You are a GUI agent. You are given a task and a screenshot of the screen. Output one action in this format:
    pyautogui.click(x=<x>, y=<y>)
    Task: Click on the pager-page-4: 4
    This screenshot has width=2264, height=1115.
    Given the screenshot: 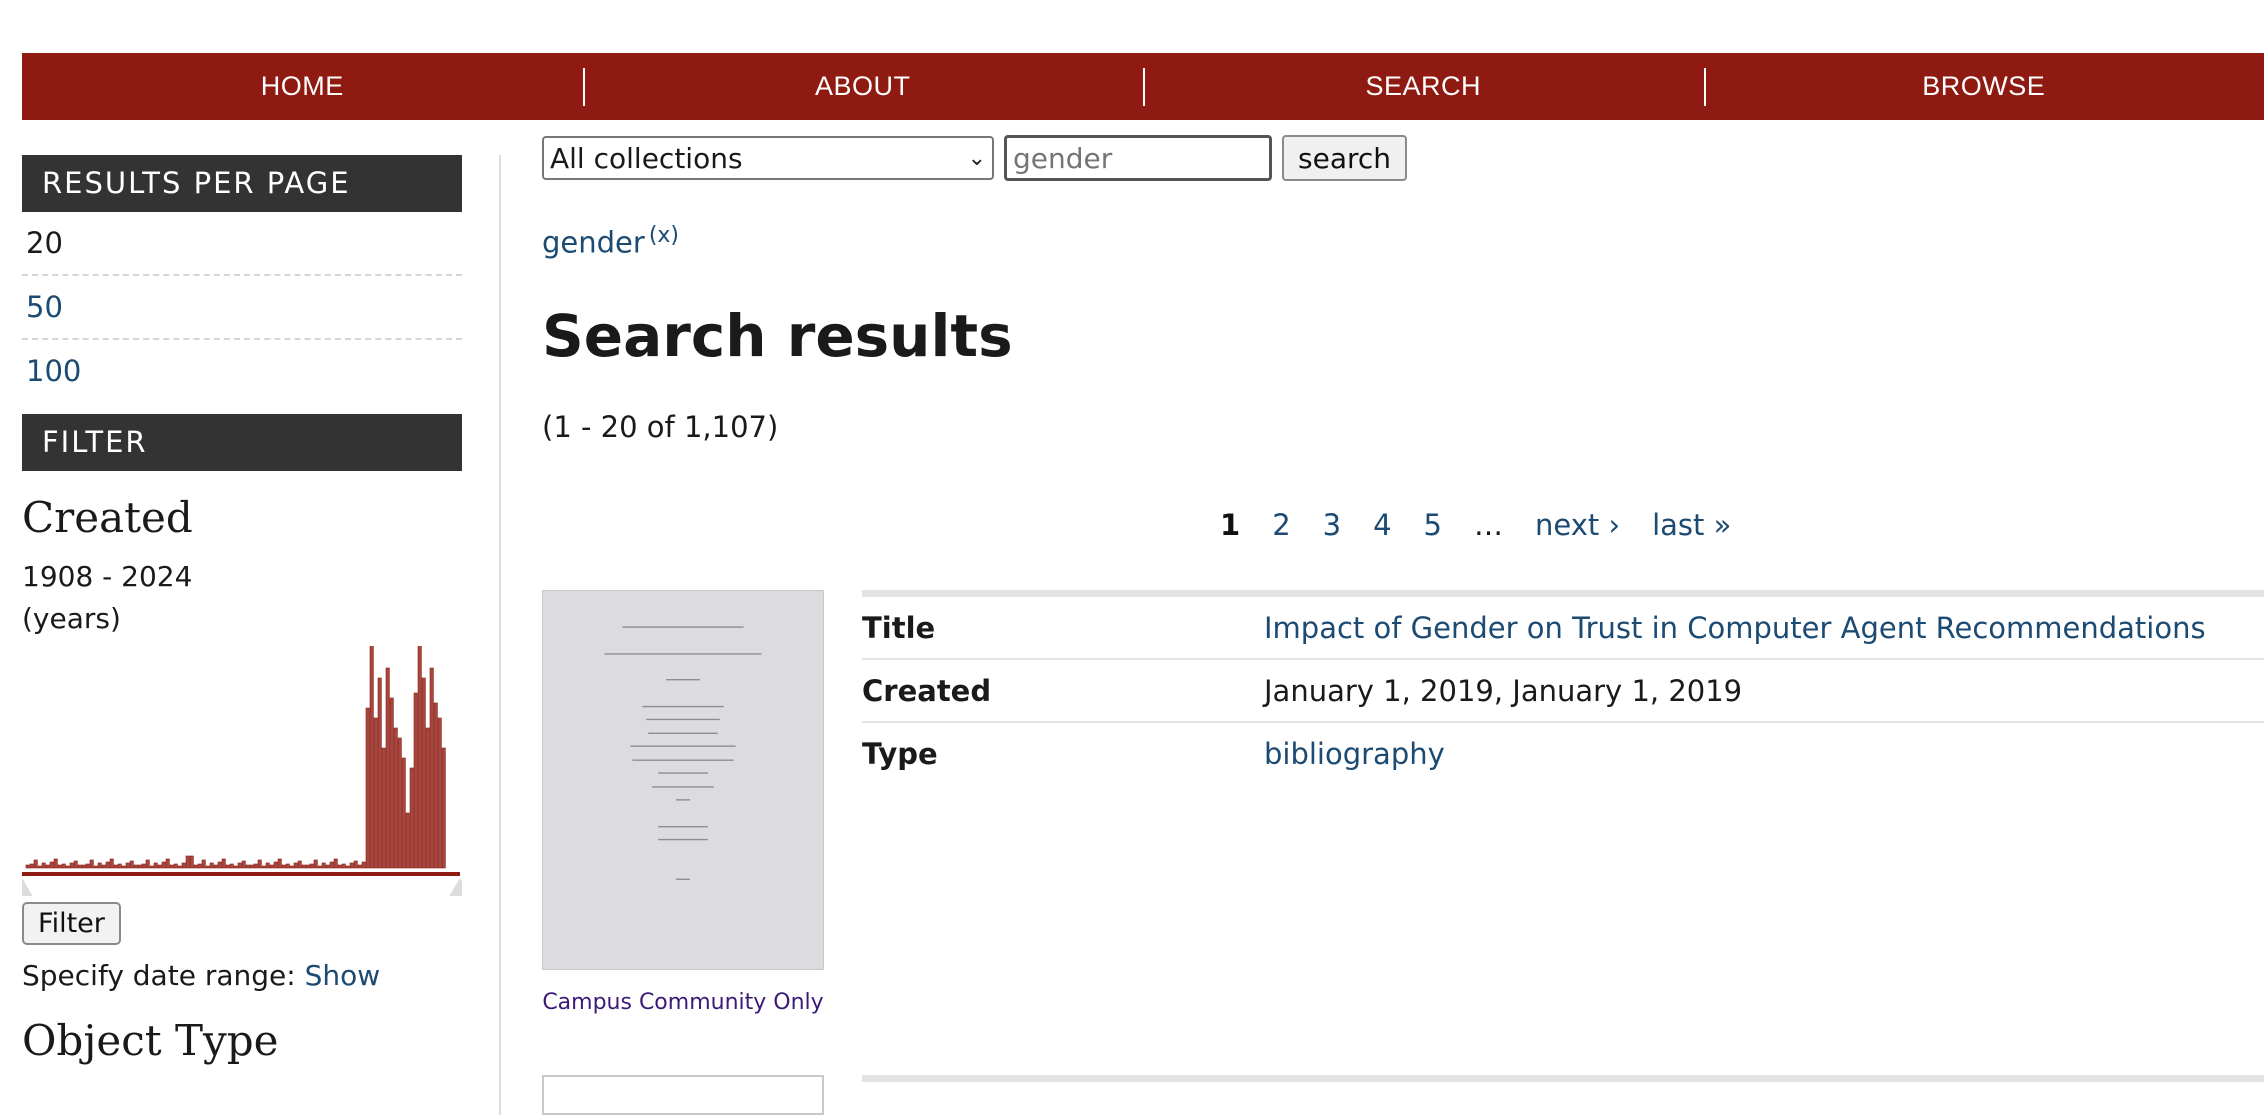 What is the action you would take?
    pyautogui.click(x=1382, y=525)
    